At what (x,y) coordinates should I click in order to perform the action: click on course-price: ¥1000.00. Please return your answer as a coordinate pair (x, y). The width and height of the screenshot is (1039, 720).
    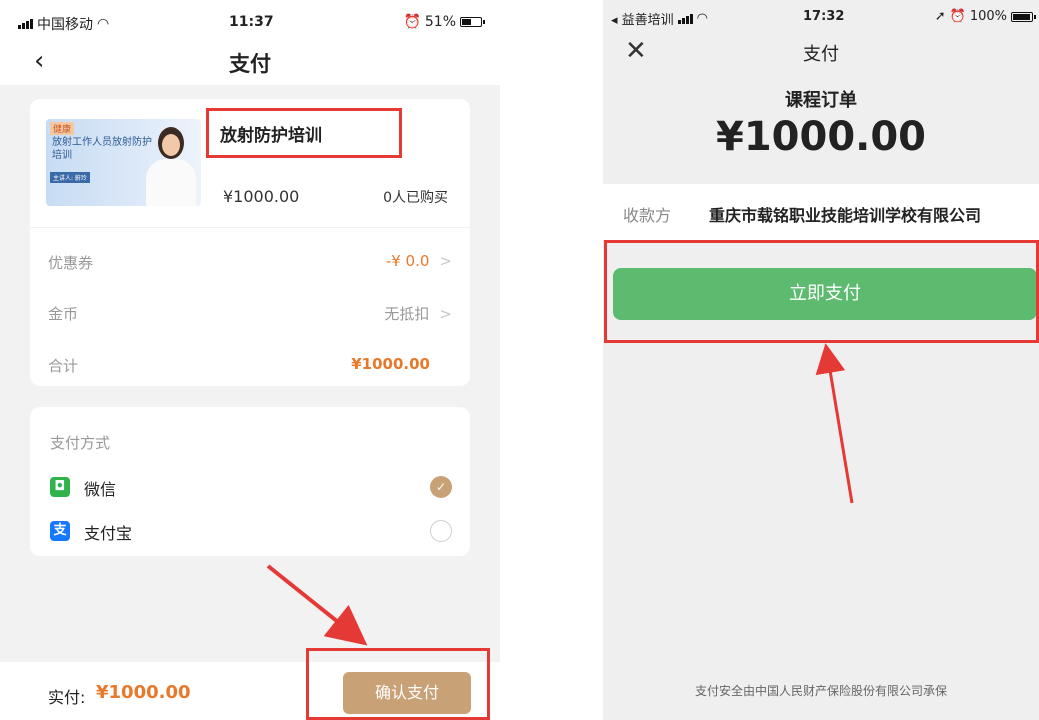
    Looking at the image, I should click on (261, 196).